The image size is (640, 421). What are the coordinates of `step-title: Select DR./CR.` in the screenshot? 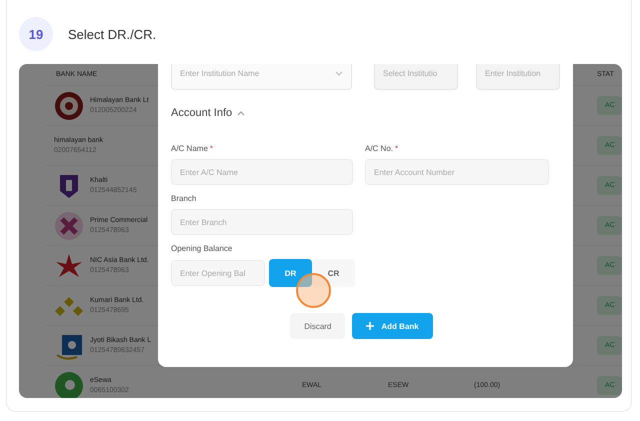 It's located at (112, 34).